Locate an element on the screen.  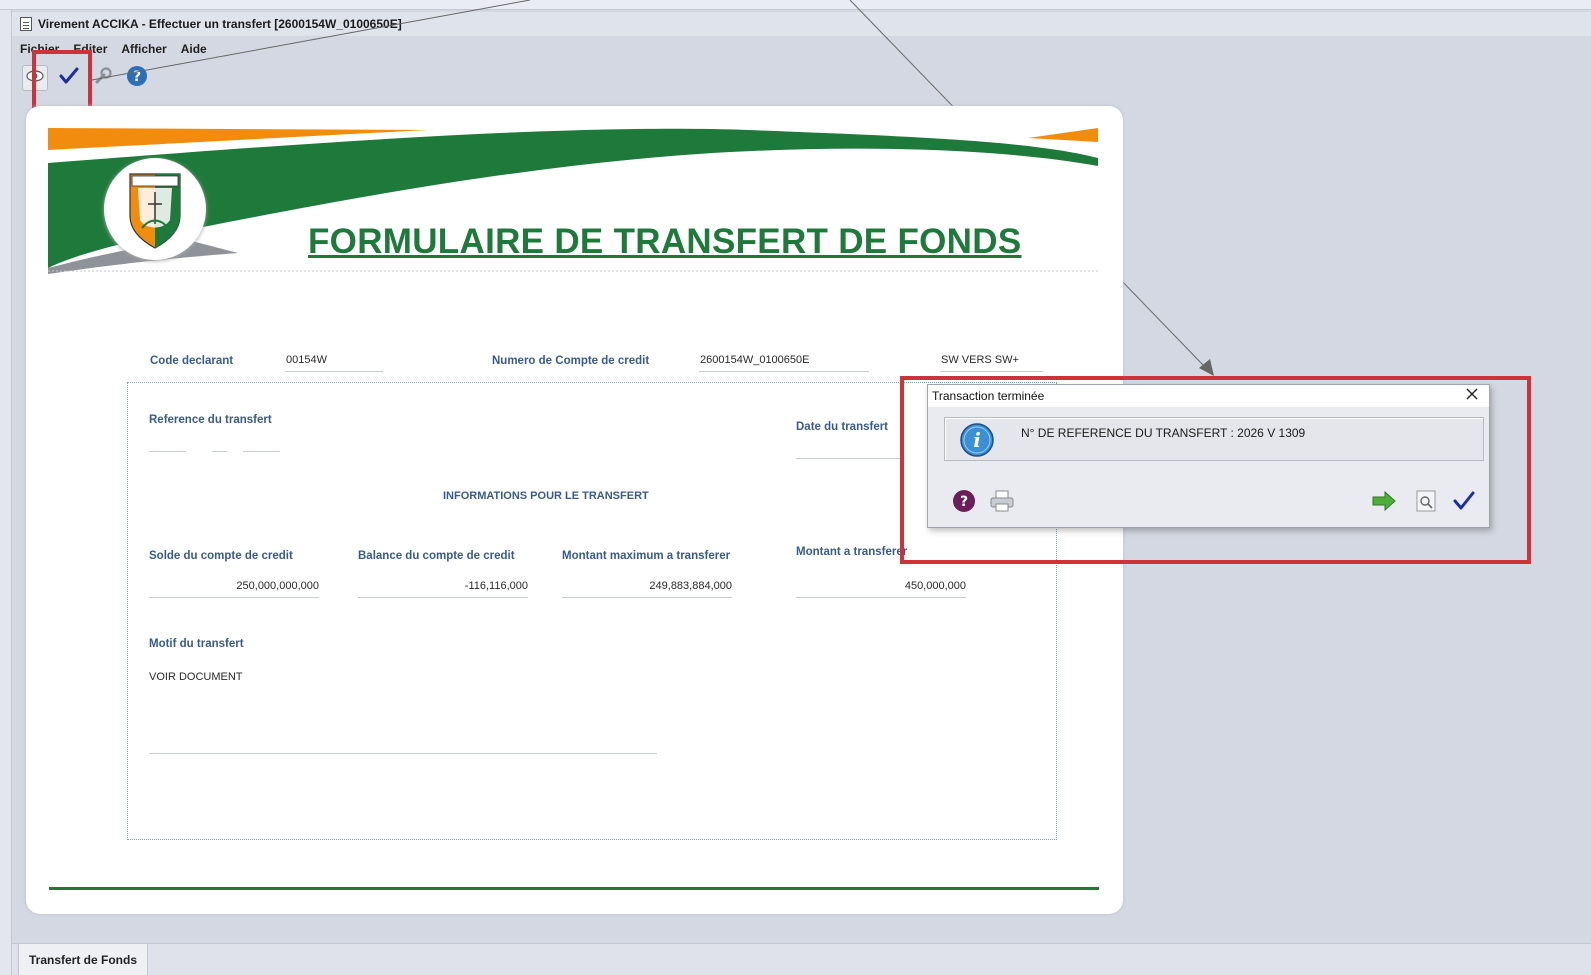
close-icon is located at coordinates (1472, 396).